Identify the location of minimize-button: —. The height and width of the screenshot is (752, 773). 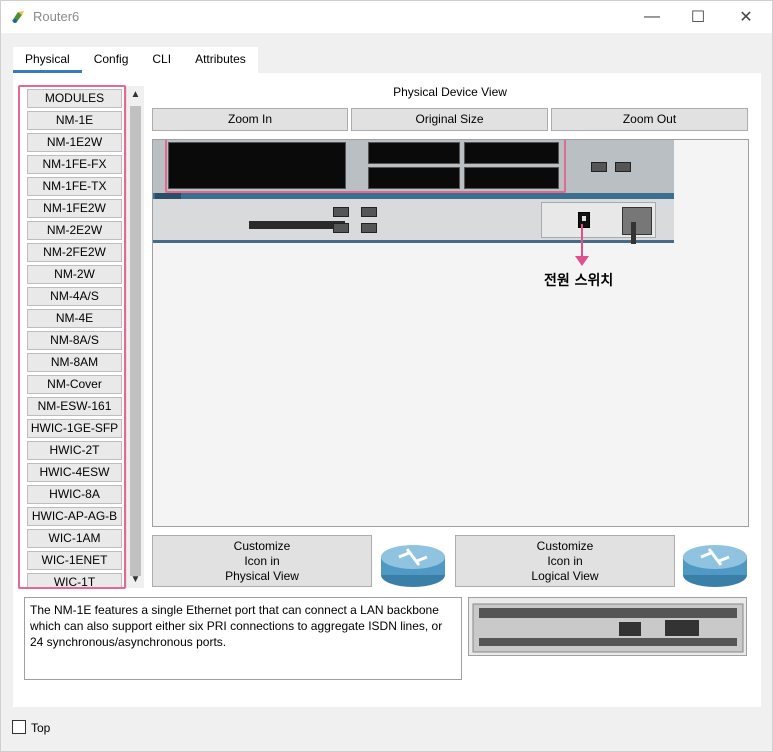
(652, 17).